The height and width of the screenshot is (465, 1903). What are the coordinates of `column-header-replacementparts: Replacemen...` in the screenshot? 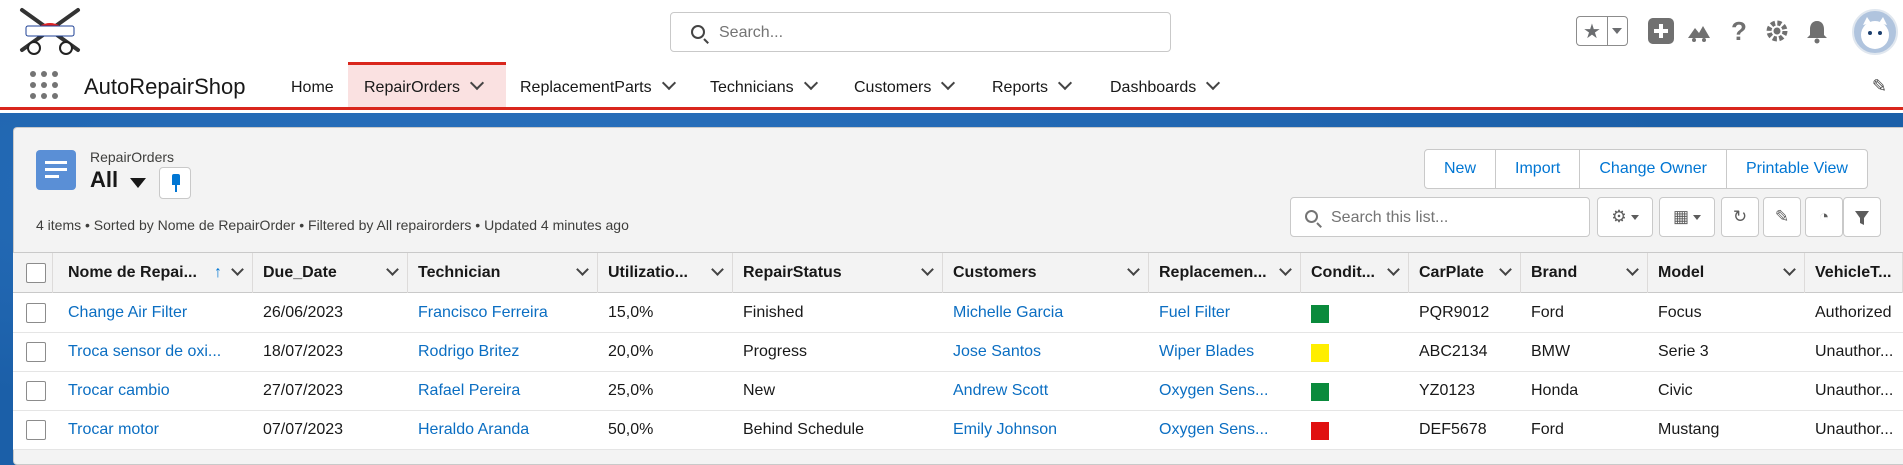 It's located at (1225, 273).